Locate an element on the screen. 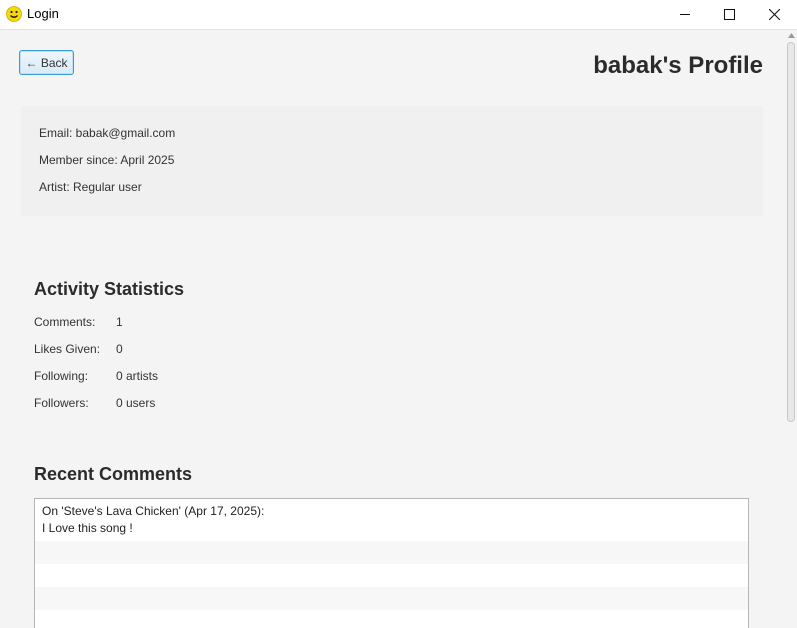 This screenshot has height=628, width=797. stat-label-likes: Likes Given: is located at coordinates (67, 349).